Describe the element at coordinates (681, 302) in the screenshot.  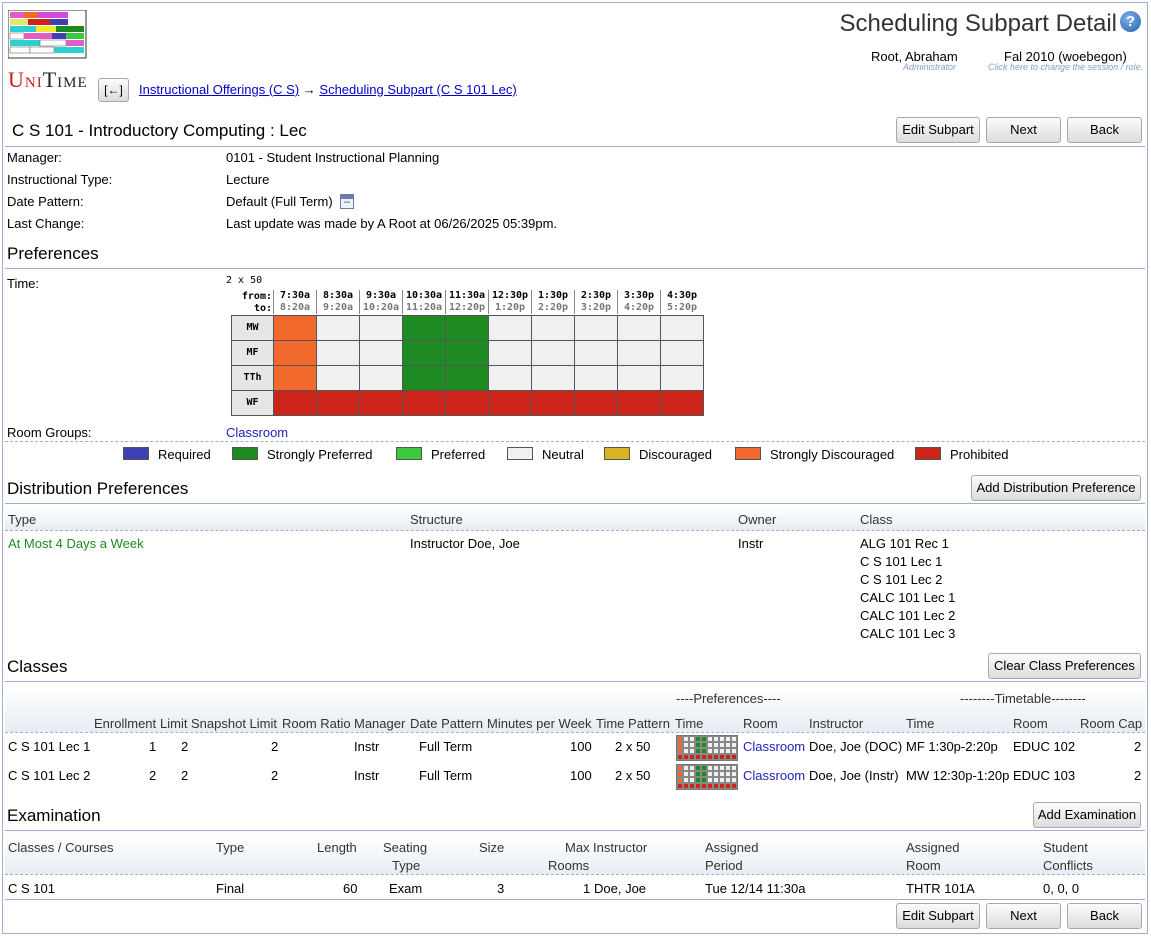
I see `time-column-header: 4:30p 5:20p` at that location.